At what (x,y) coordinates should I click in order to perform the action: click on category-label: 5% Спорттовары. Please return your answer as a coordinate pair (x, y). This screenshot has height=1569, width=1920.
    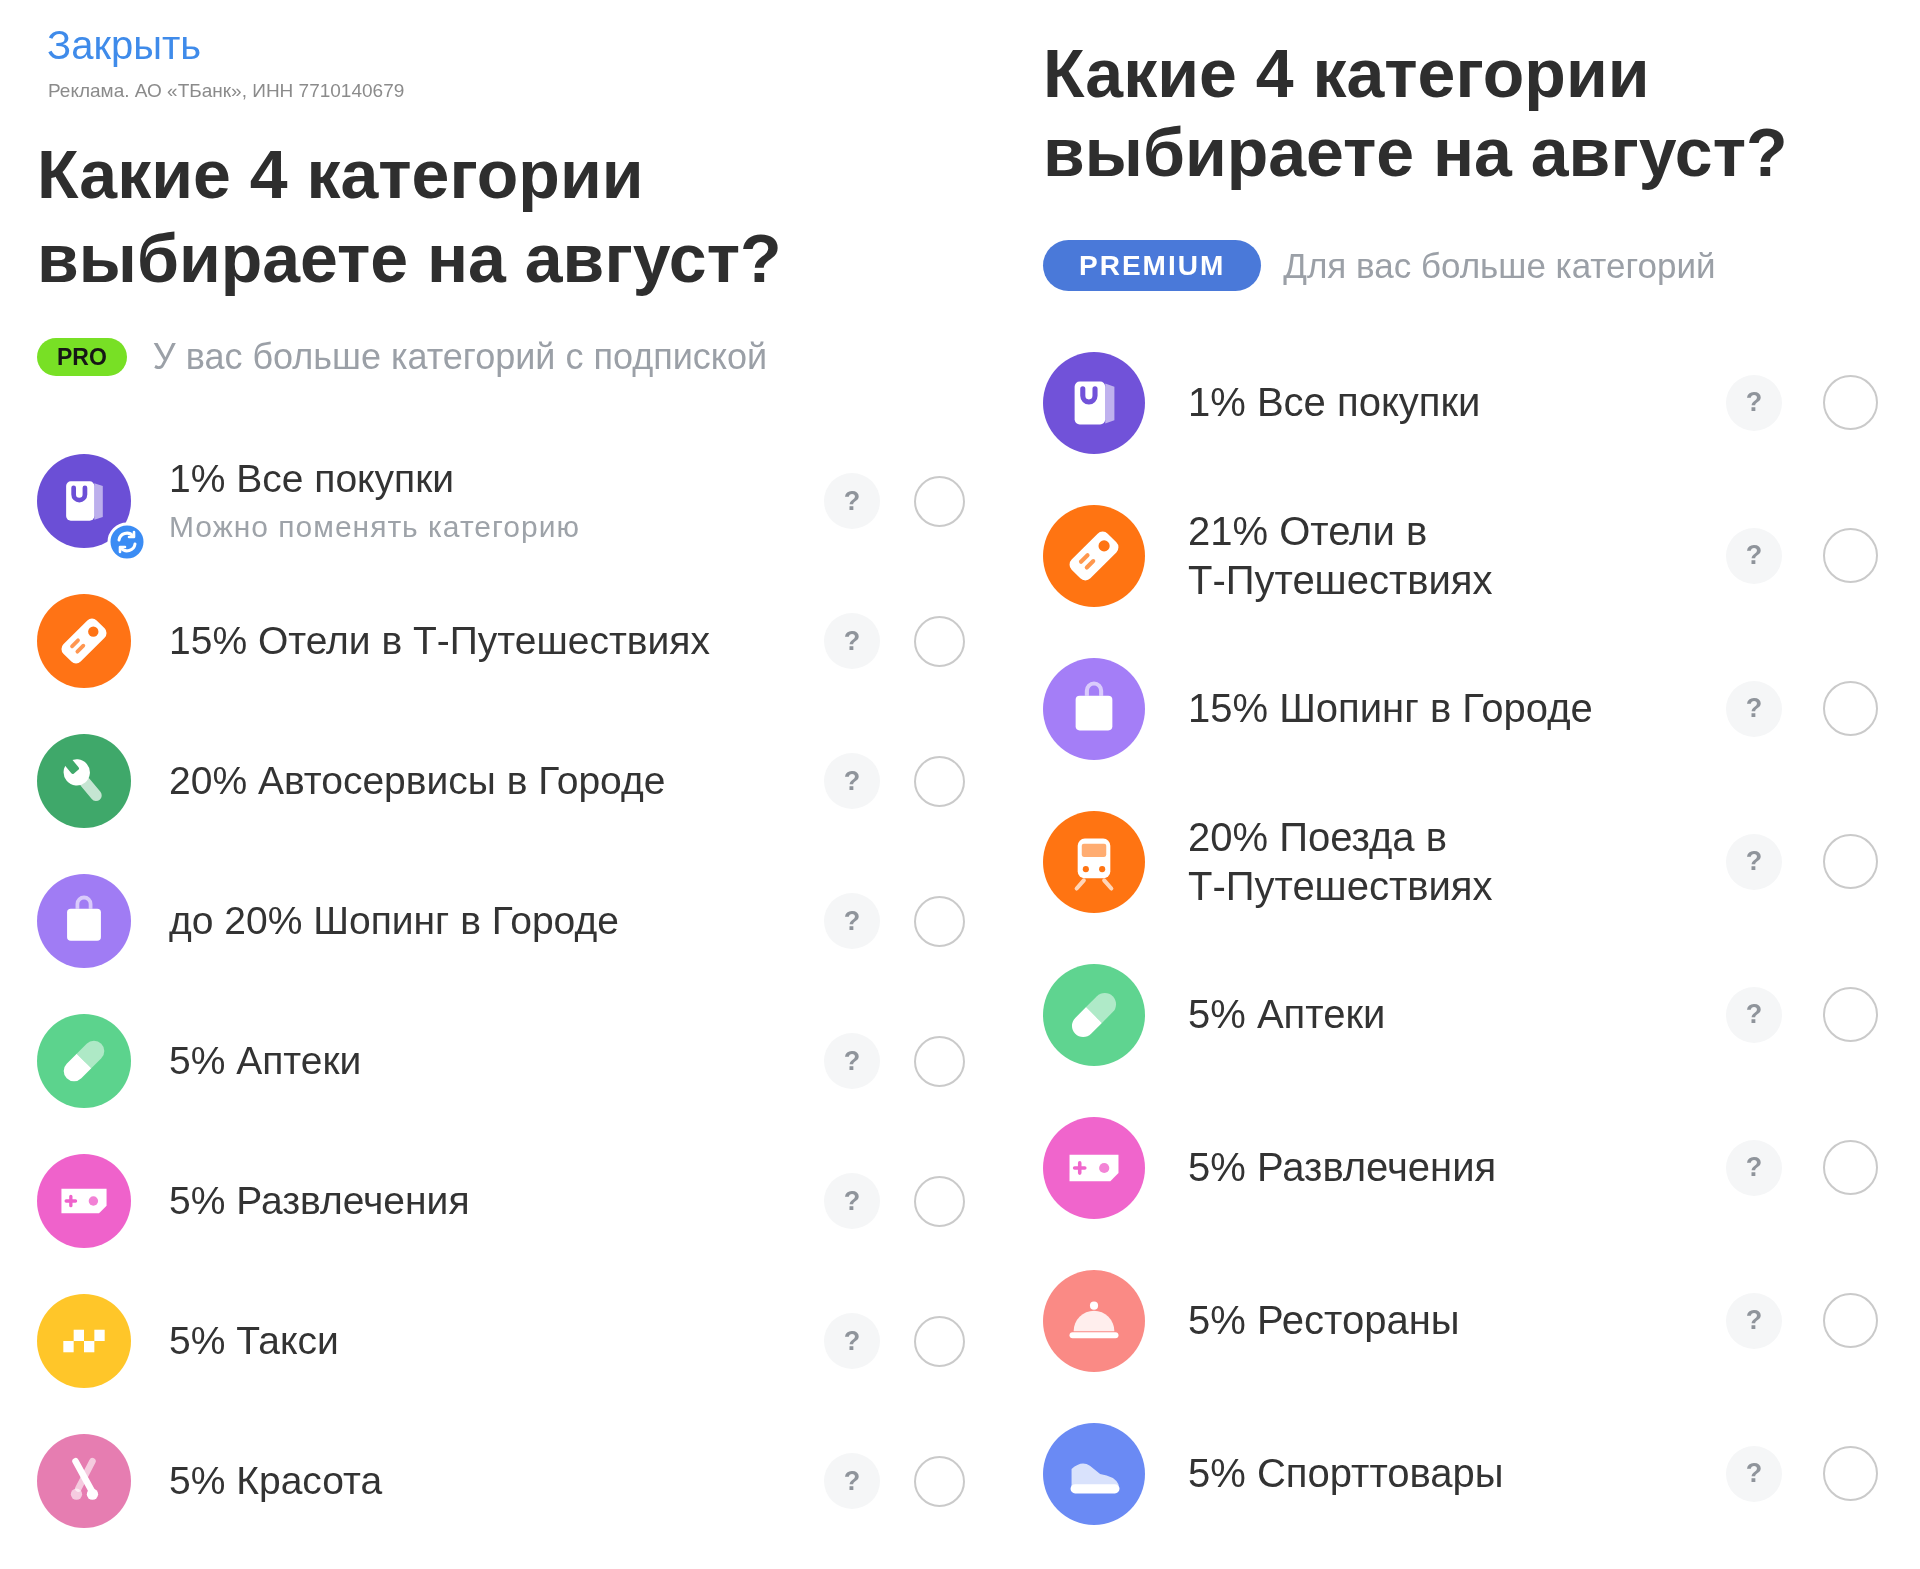
    Looking at the image, I should click on (1346, 1473).